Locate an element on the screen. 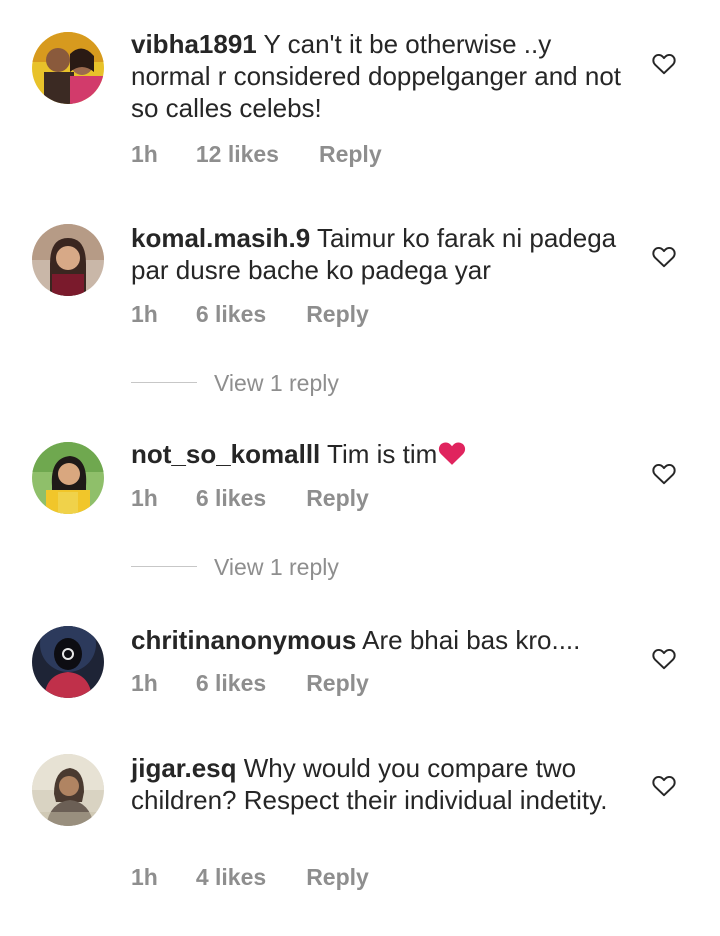 Image resolution: width=720 pixels, height=936 pixels. comment-meta: 1h 4 likes Reply is located at coordinates (250, 877).